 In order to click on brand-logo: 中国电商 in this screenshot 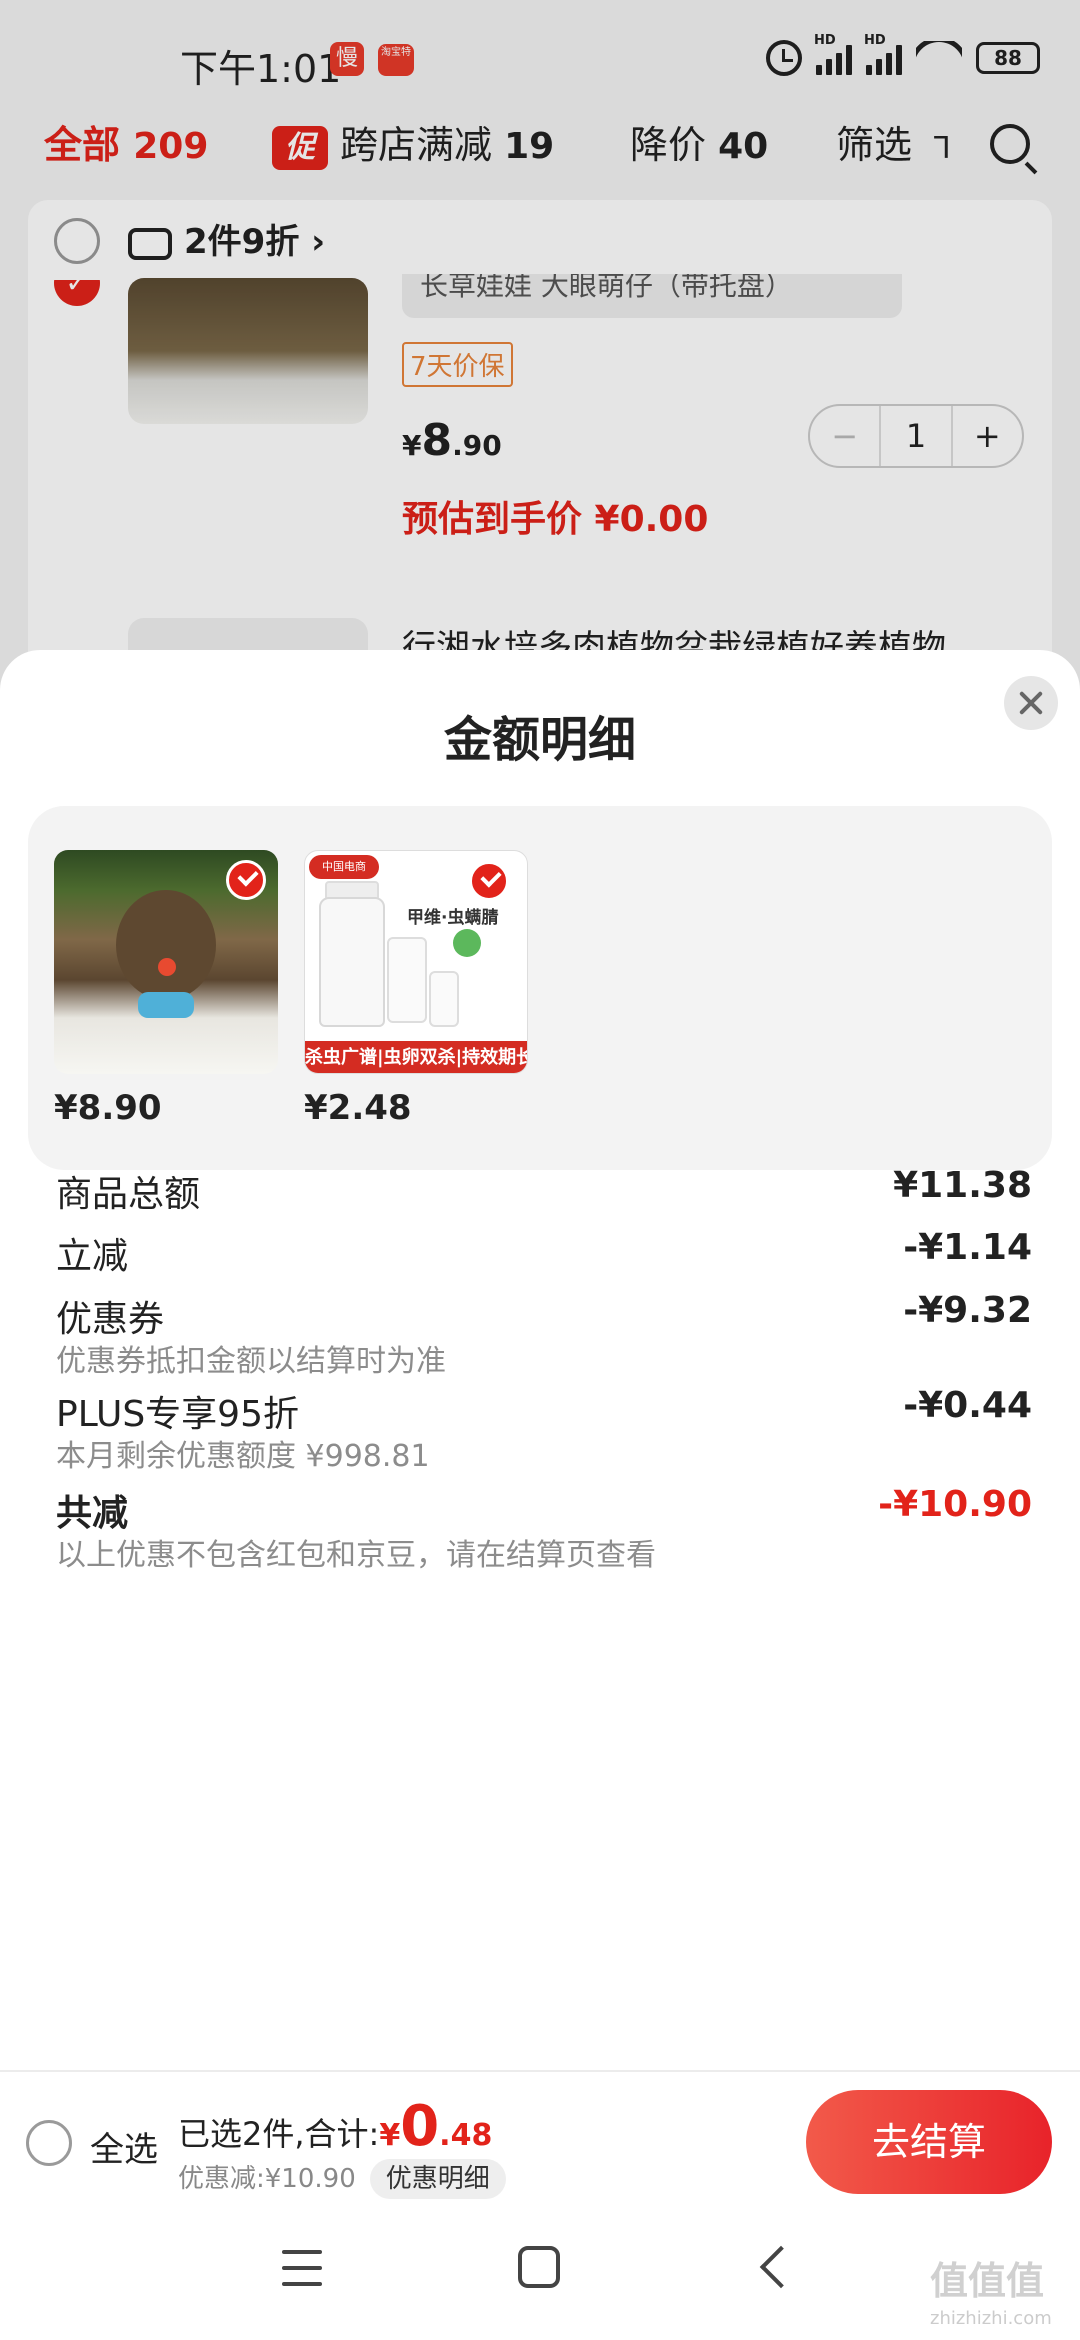, I will do `click(344, 867)`.